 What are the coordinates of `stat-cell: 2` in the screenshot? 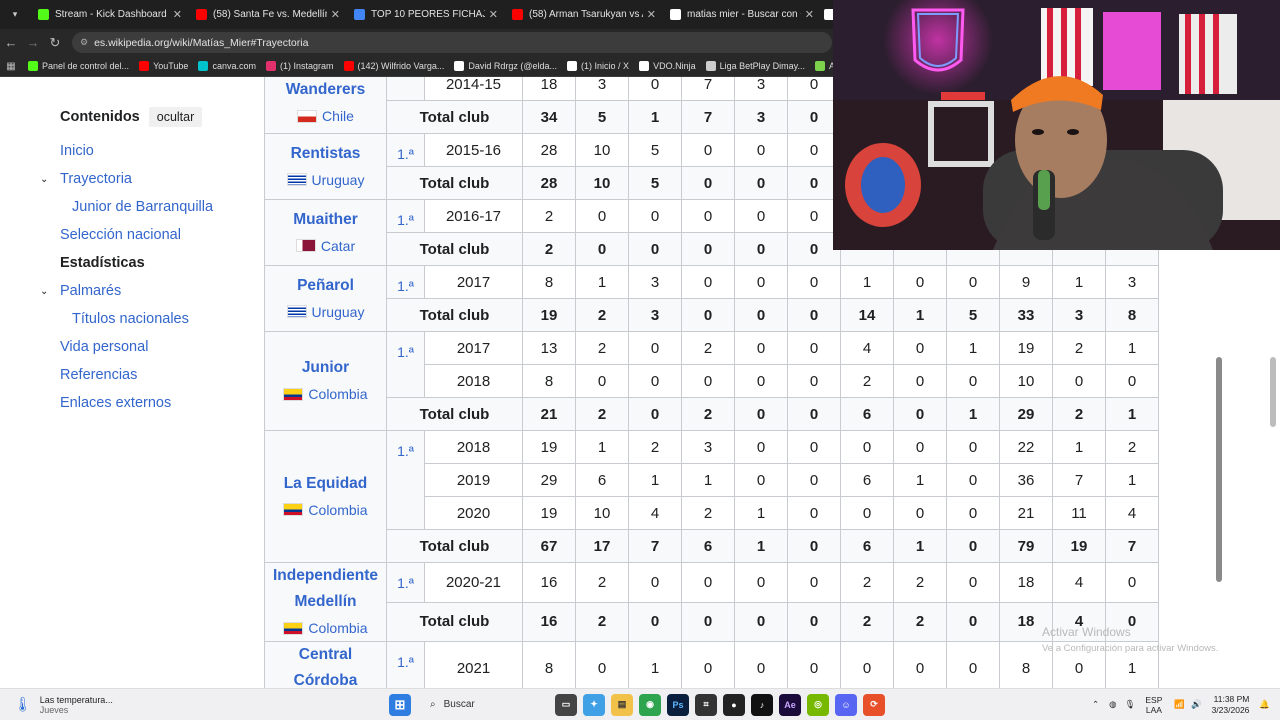 It's located at (1132, 447).